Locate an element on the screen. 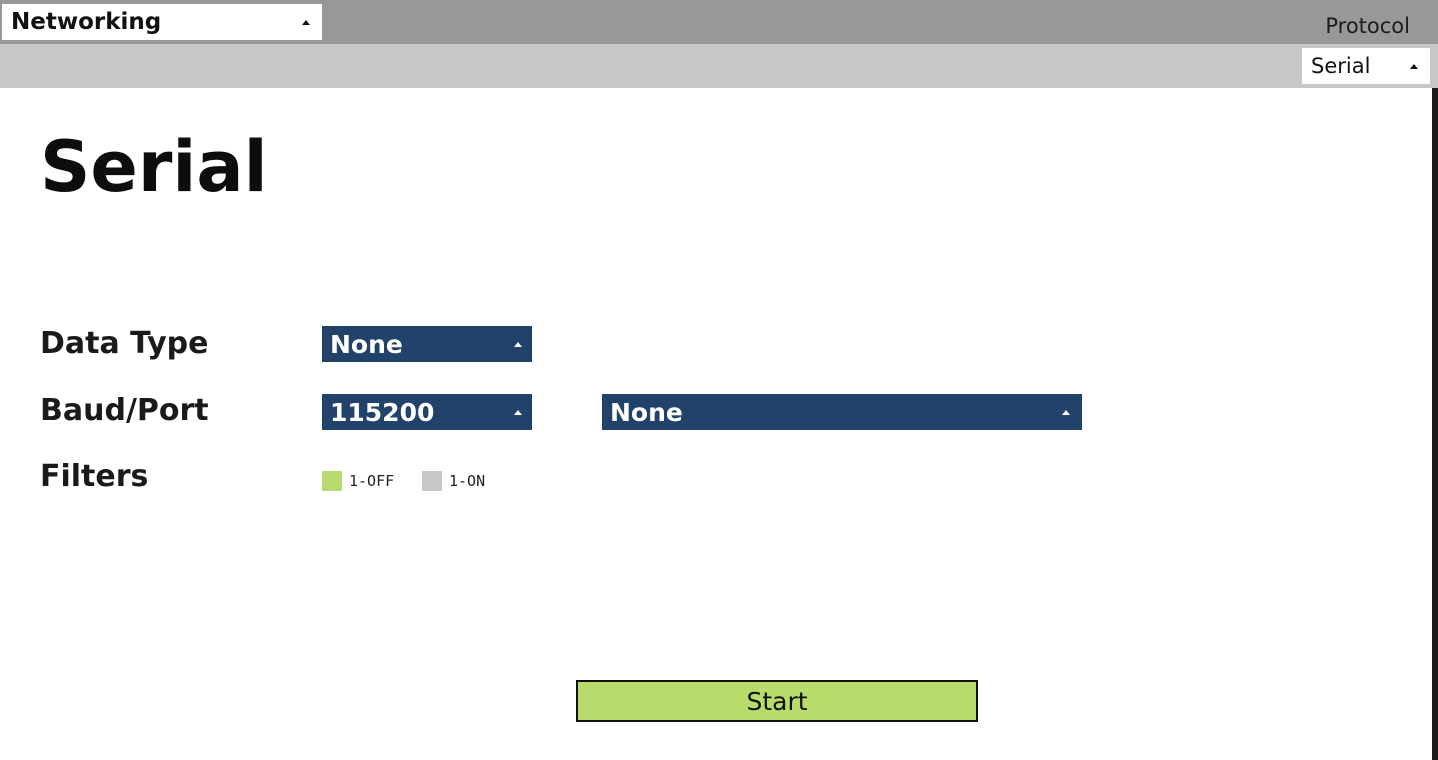 This screenshot has height=760, width=1438. baud-rate-dropdown: 115200 is located at coordinates (427, 412).